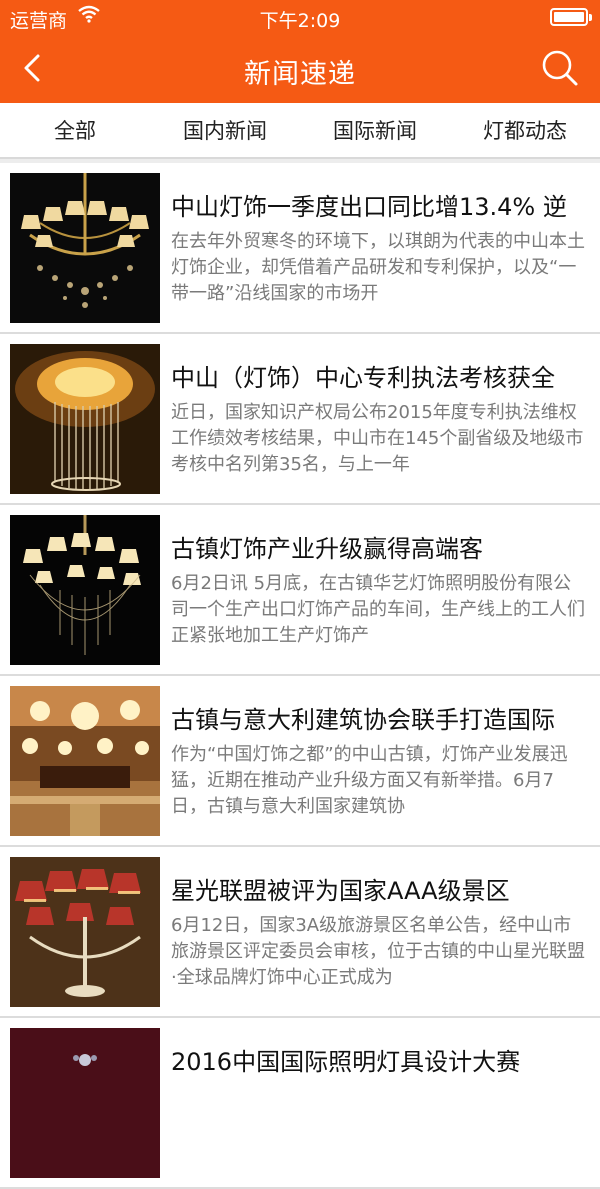 This screenshot has width=600, height=1189. Describe the element at coordinates (380, 1123) in the screenshot. I see `news-summary` at that location.